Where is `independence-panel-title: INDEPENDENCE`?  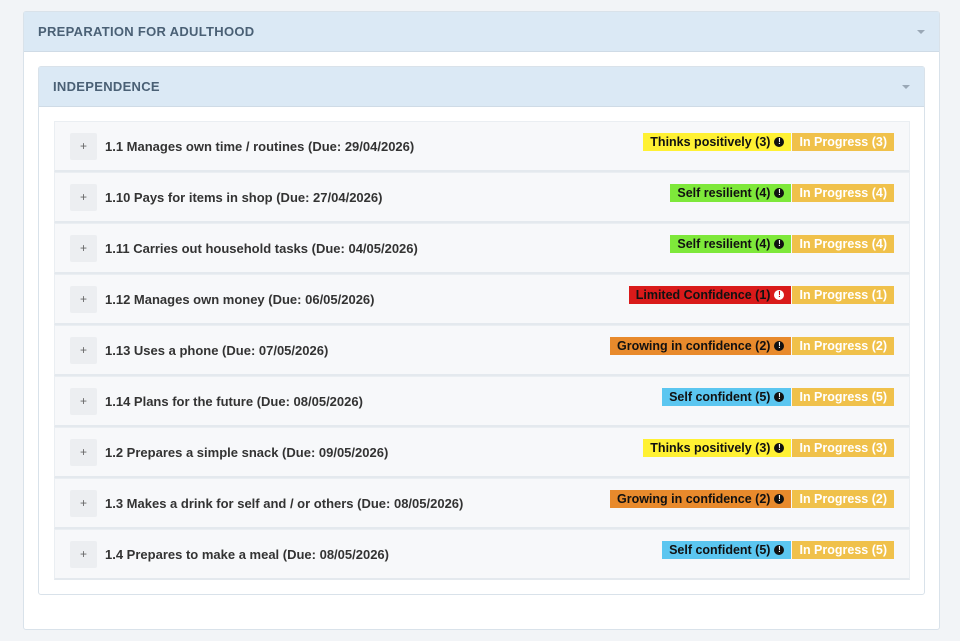 independence-panel-title: INDEPENDENCE is located at coordinates (106, 86).